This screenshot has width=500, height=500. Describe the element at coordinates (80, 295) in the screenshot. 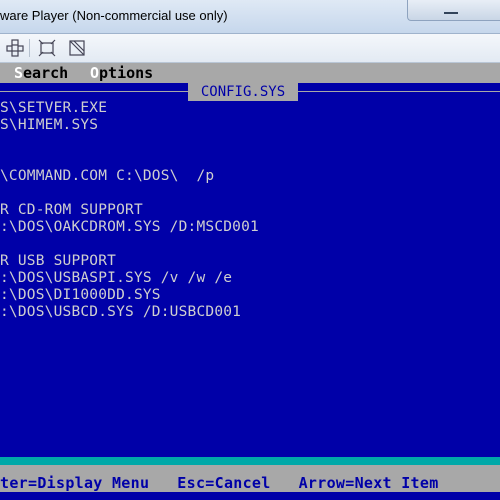

I see `code-line: :\DOS\DI1000DD.SYS` at that location.